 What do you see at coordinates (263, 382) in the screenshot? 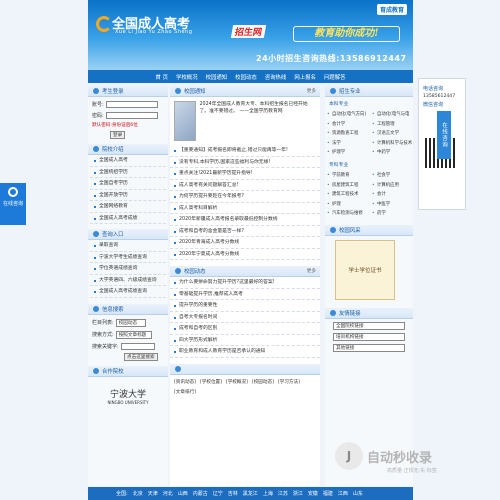
I see `category-link: [校园动态]` at bounding box center [263, 382].